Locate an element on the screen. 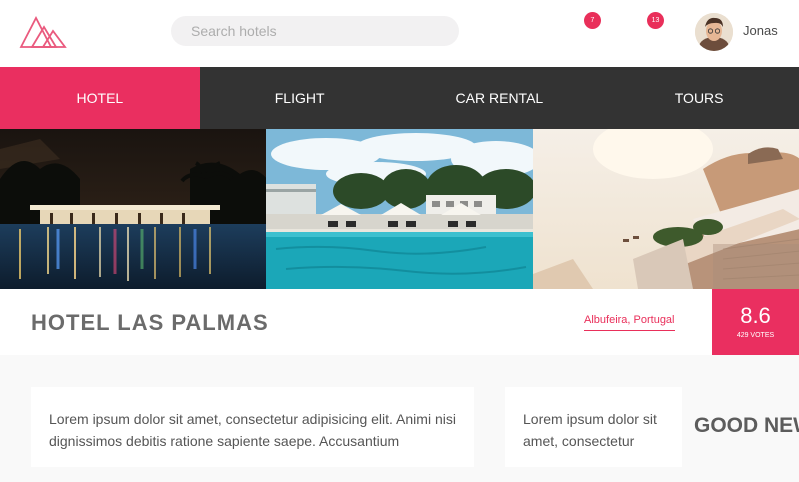 This screenshot has height=482, width=799. seaside-terrace-photo is located at coordinates (665, 209).